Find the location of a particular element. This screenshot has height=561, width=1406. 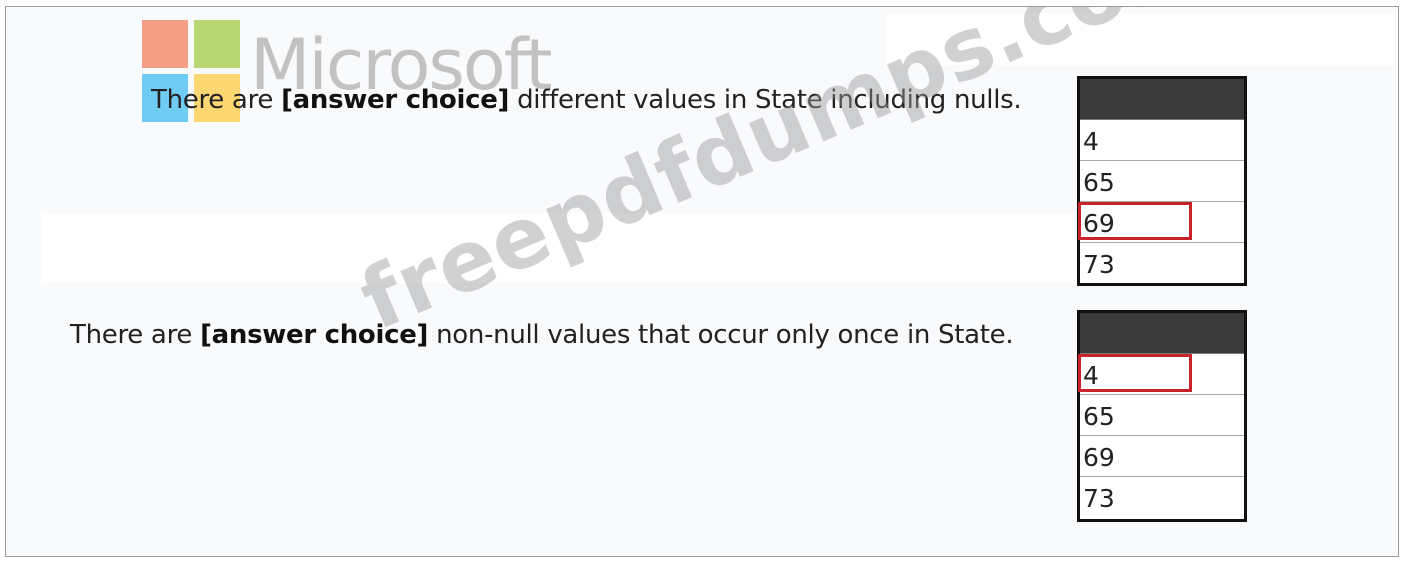

statement-1-prefix: There are is located at coordinates (216, 100).